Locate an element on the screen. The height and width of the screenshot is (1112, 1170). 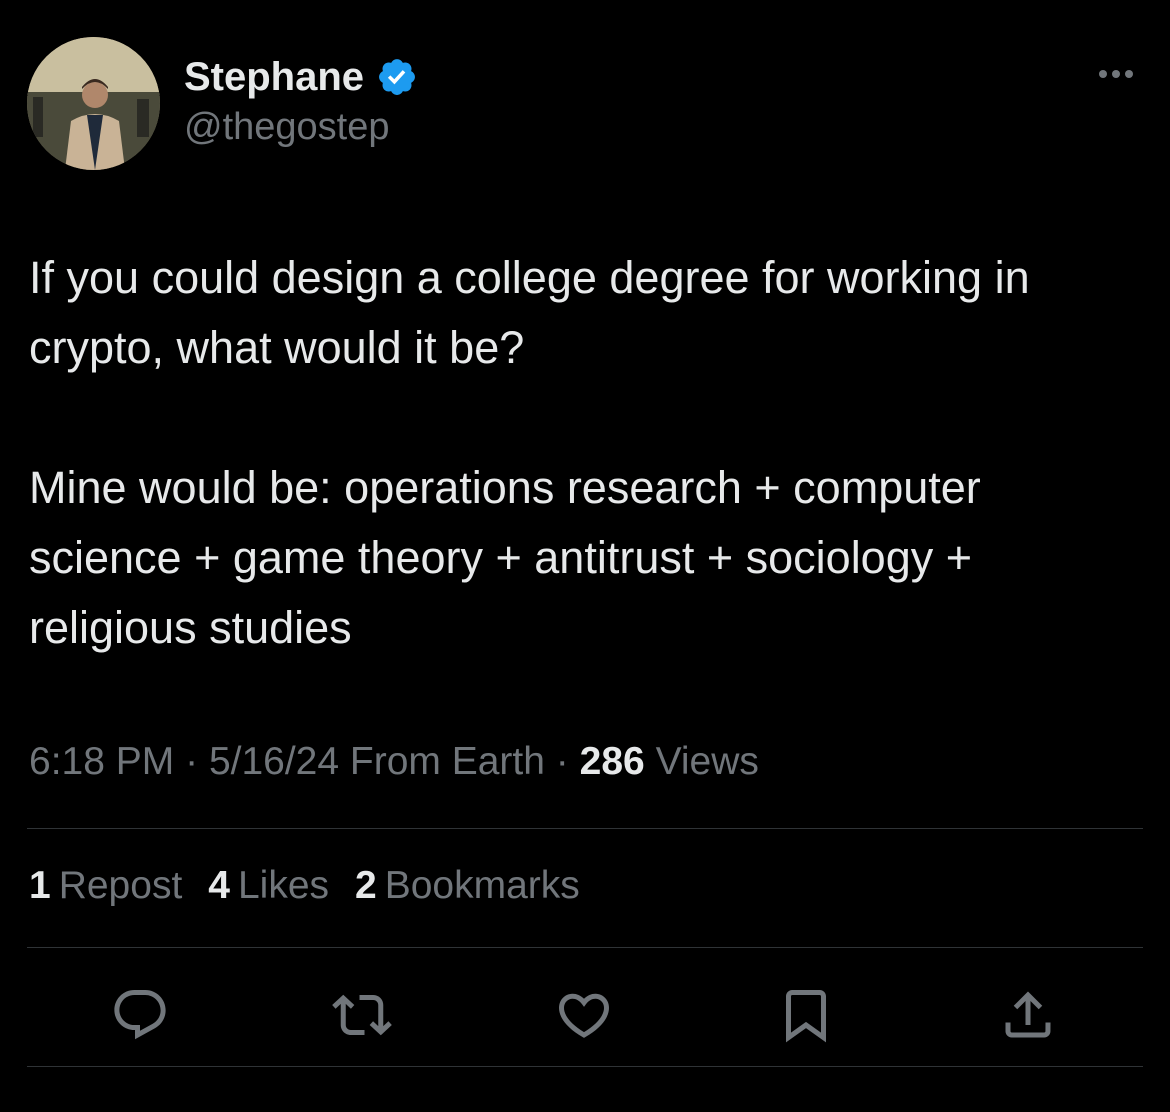
views-label: Views is located at coordinates (707, 761).